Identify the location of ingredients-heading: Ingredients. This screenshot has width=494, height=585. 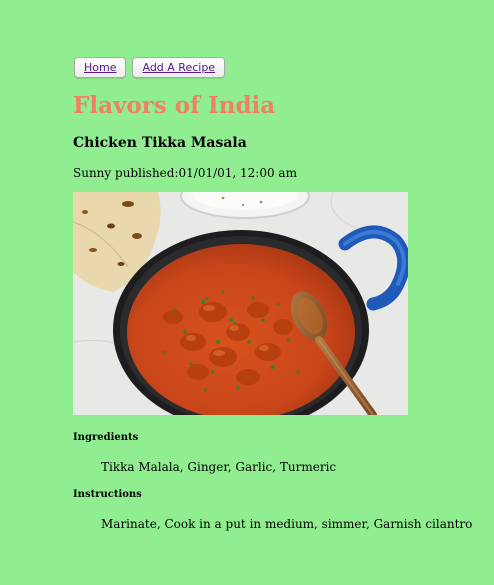
(106, 437).